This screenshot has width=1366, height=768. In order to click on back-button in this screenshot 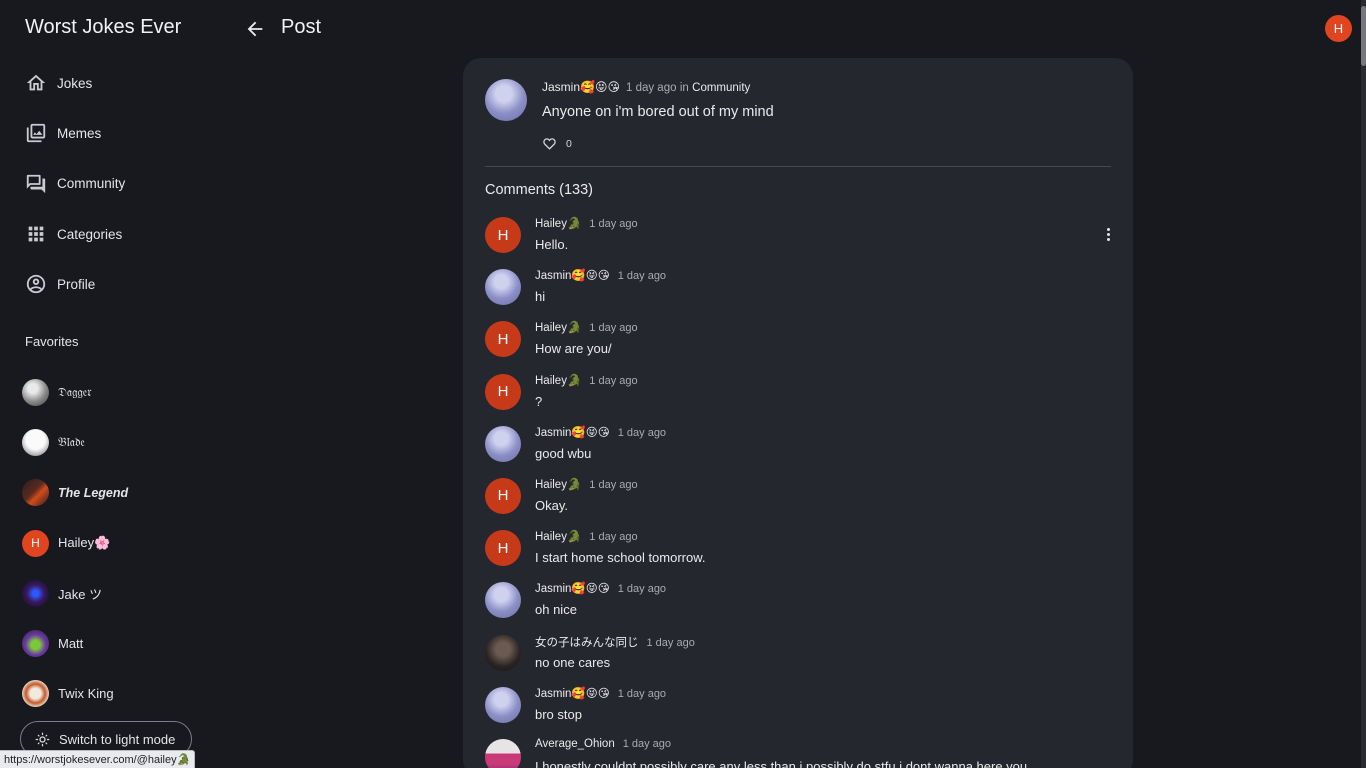, I will do `click(255, 29)`.